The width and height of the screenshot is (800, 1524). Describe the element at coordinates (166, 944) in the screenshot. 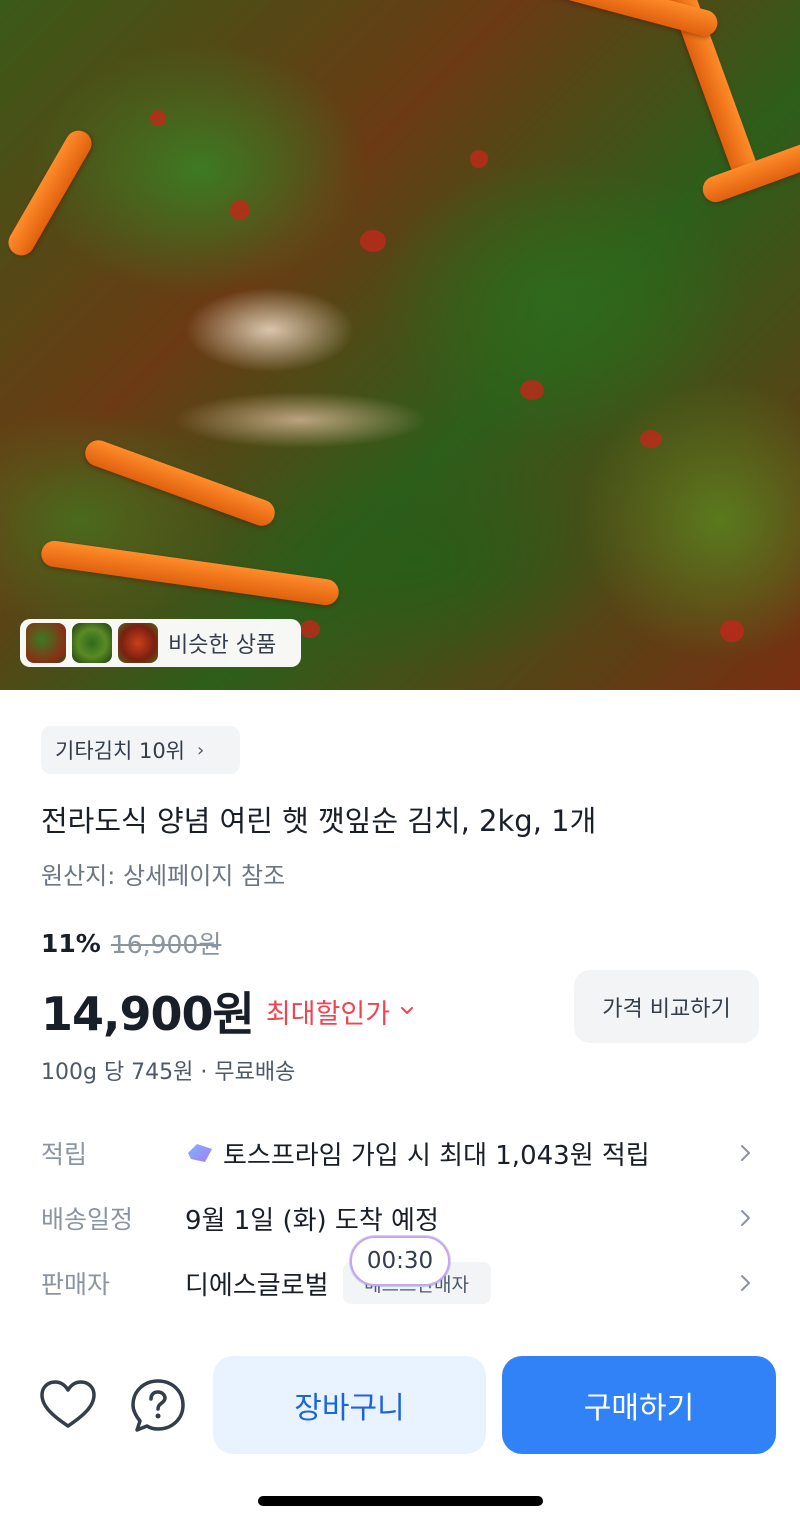

I see `original-price: 16,900원` at that location.